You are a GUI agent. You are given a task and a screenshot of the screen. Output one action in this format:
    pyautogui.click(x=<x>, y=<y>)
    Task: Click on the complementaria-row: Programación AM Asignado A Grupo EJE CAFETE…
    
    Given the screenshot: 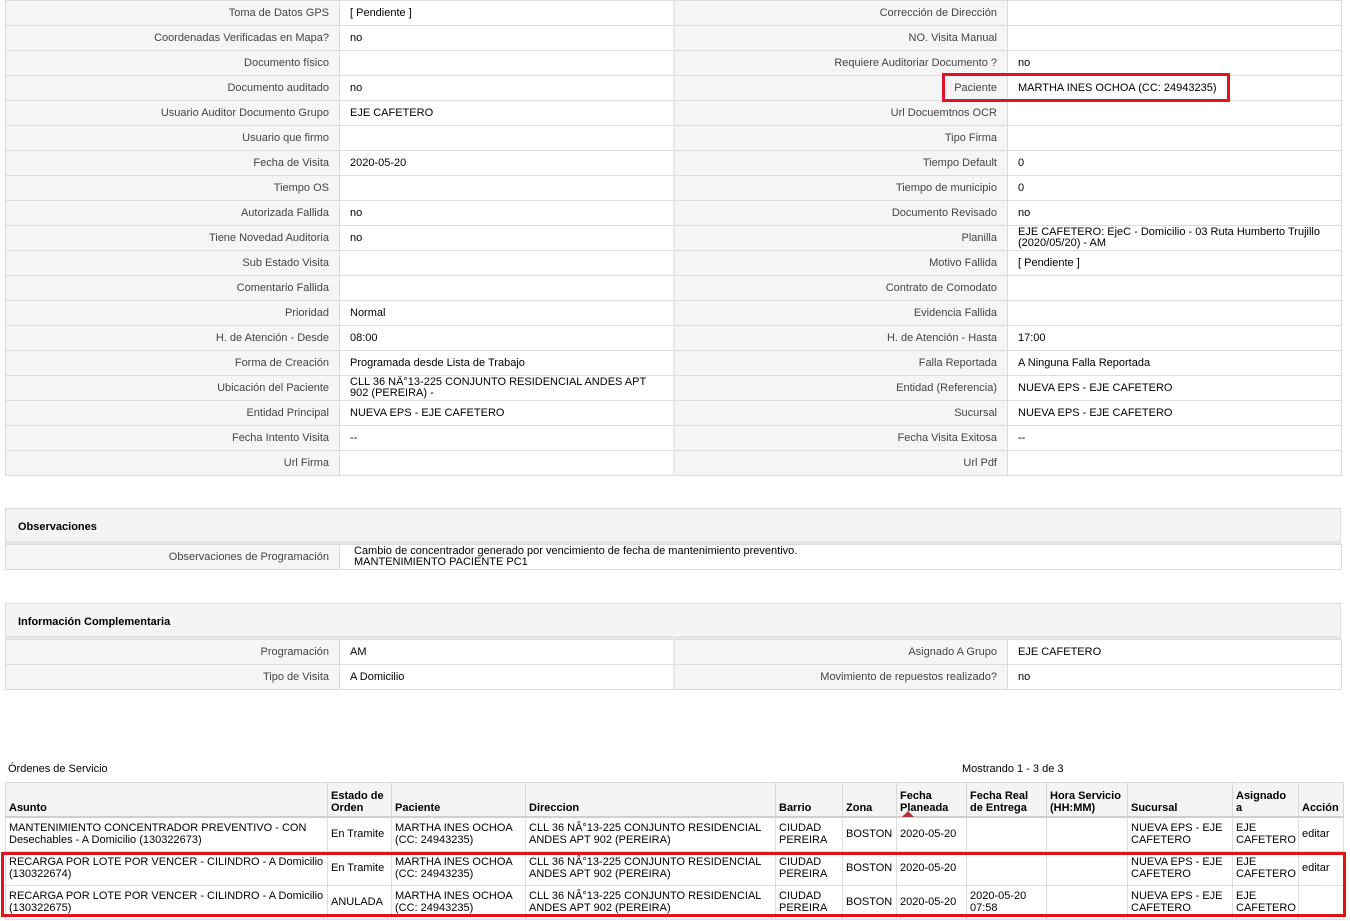 What is the action you would take?
    pyautogui.click(x=673, y=652)
    